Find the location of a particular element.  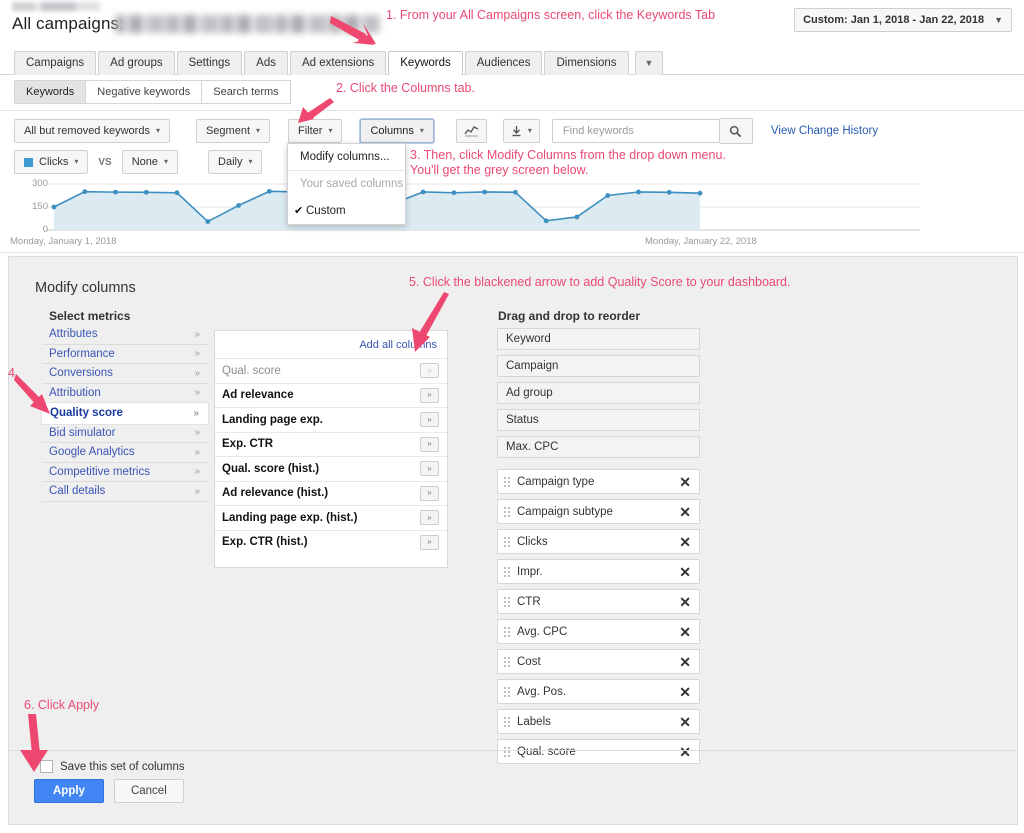

save-columns-row: Save this set of columns is located at coordinates (112, 766).